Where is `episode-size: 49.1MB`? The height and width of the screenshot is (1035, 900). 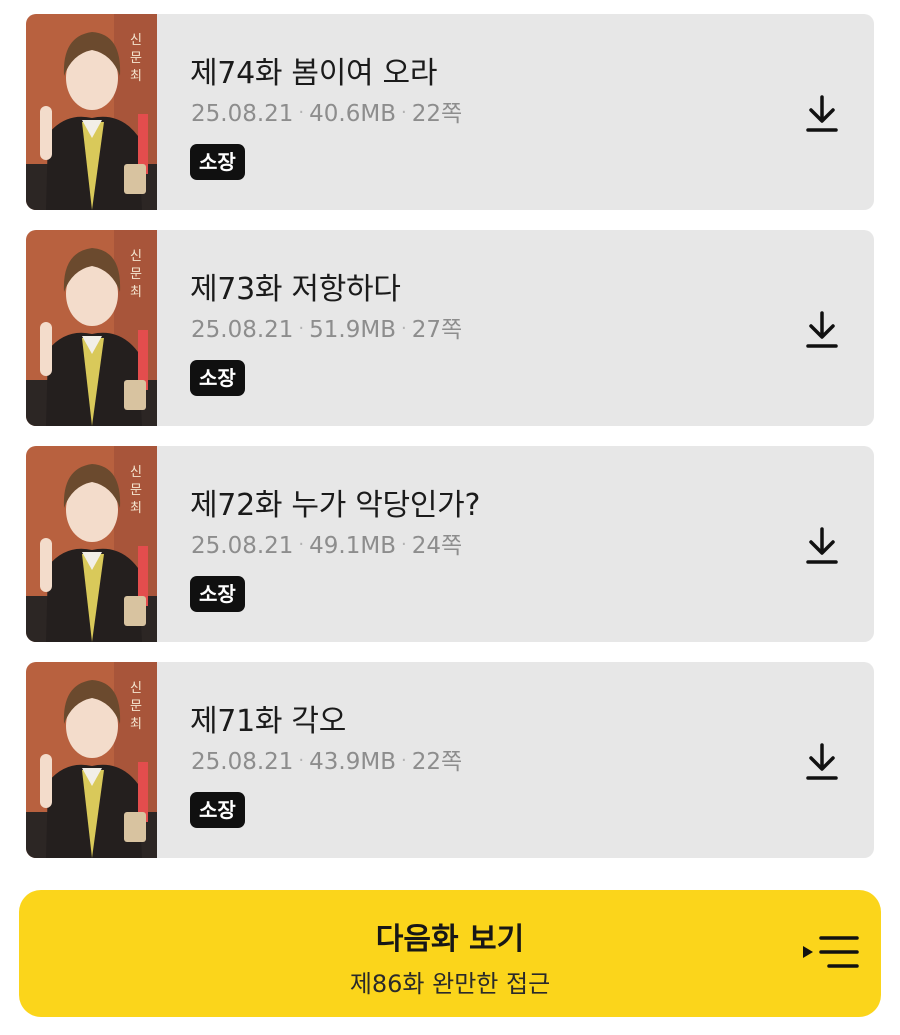
episode-size: 49.1MB is located at coordinates (352, 546).